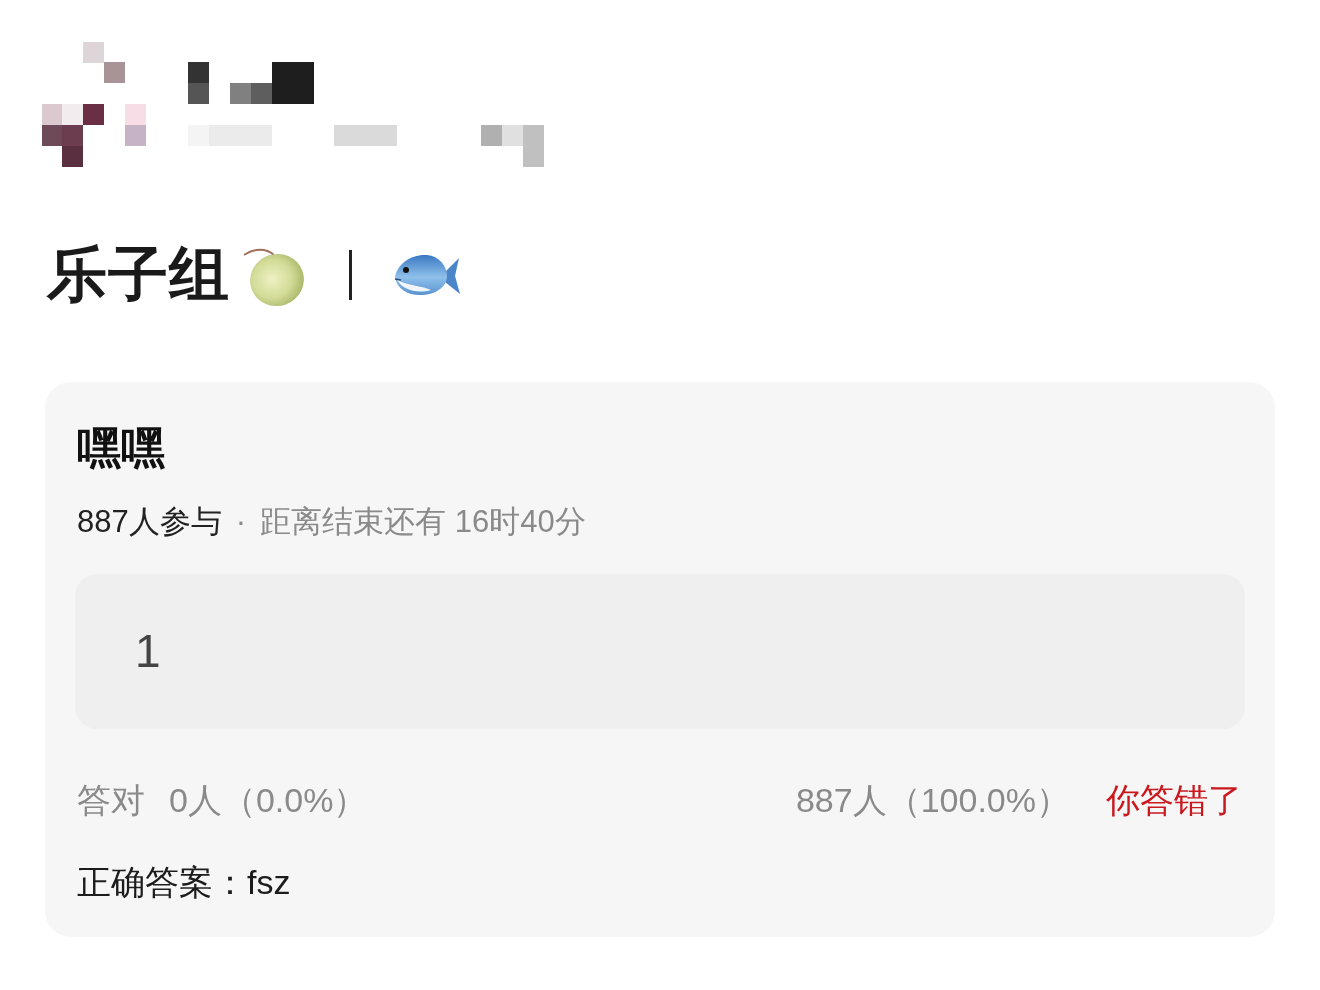  I want to click on wrong-count: 887人（100.0%）, so click(932, 800).